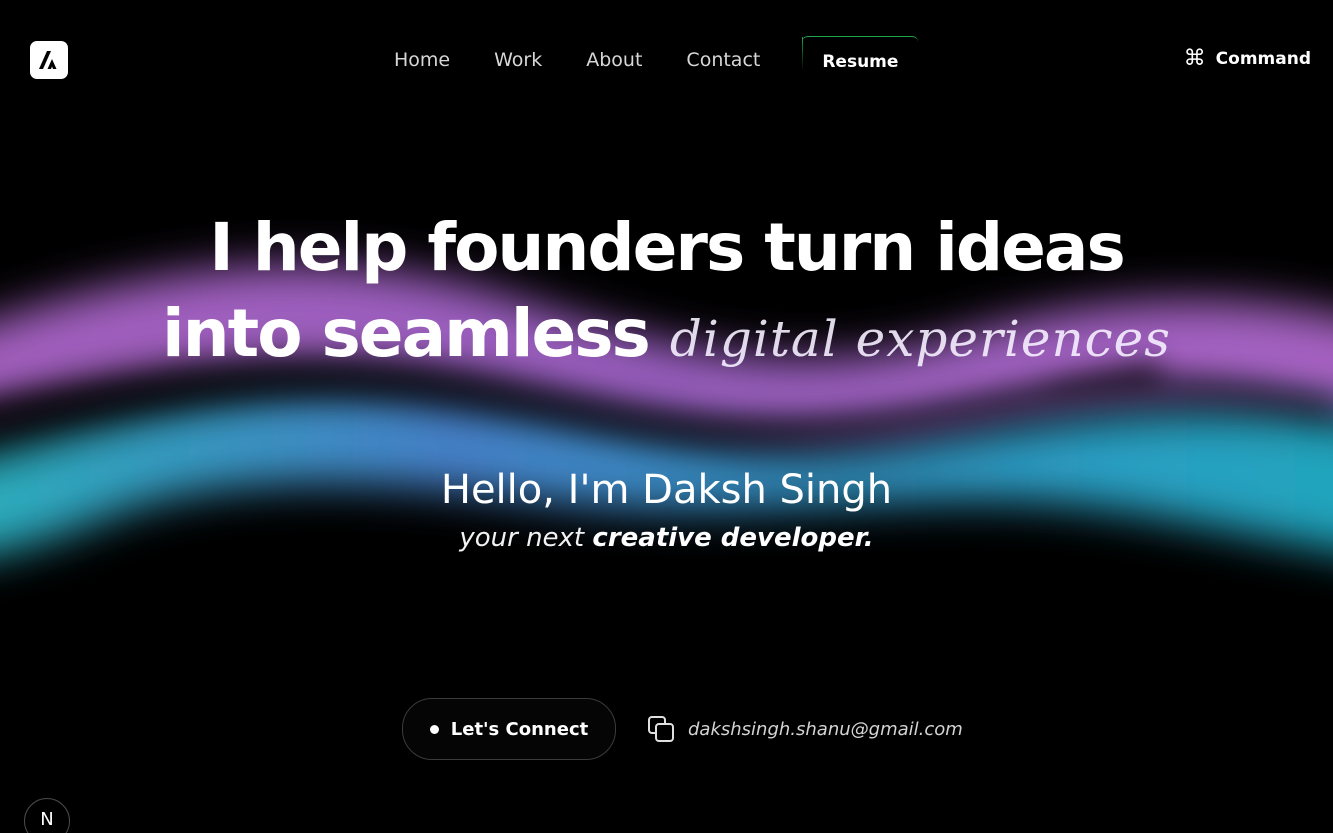 The width and height of the screenshot is (1333, 833). I want to click on headline-line-1: I help founders turn ideas, so click(667, 247).